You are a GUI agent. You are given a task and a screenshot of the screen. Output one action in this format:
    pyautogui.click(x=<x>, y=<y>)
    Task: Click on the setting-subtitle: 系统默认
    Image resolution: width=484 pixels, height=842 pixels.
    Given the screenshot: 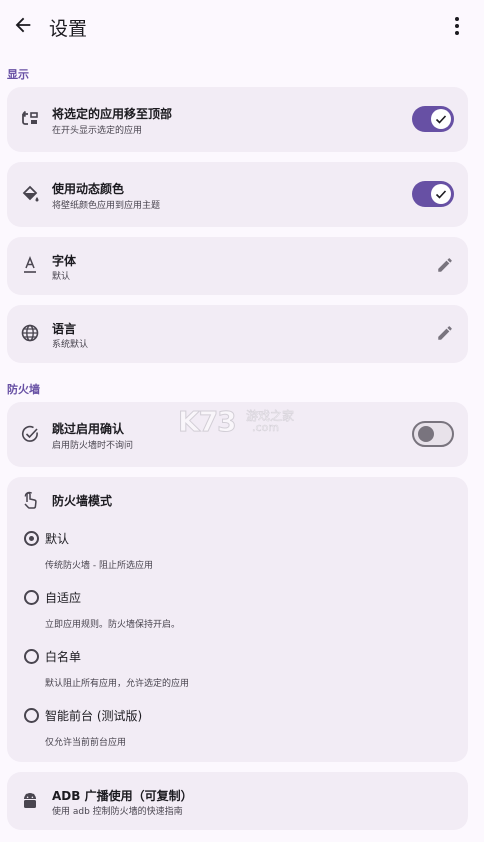 What is the action you would take?
    pyautogui.click(x=70, y=345)
    